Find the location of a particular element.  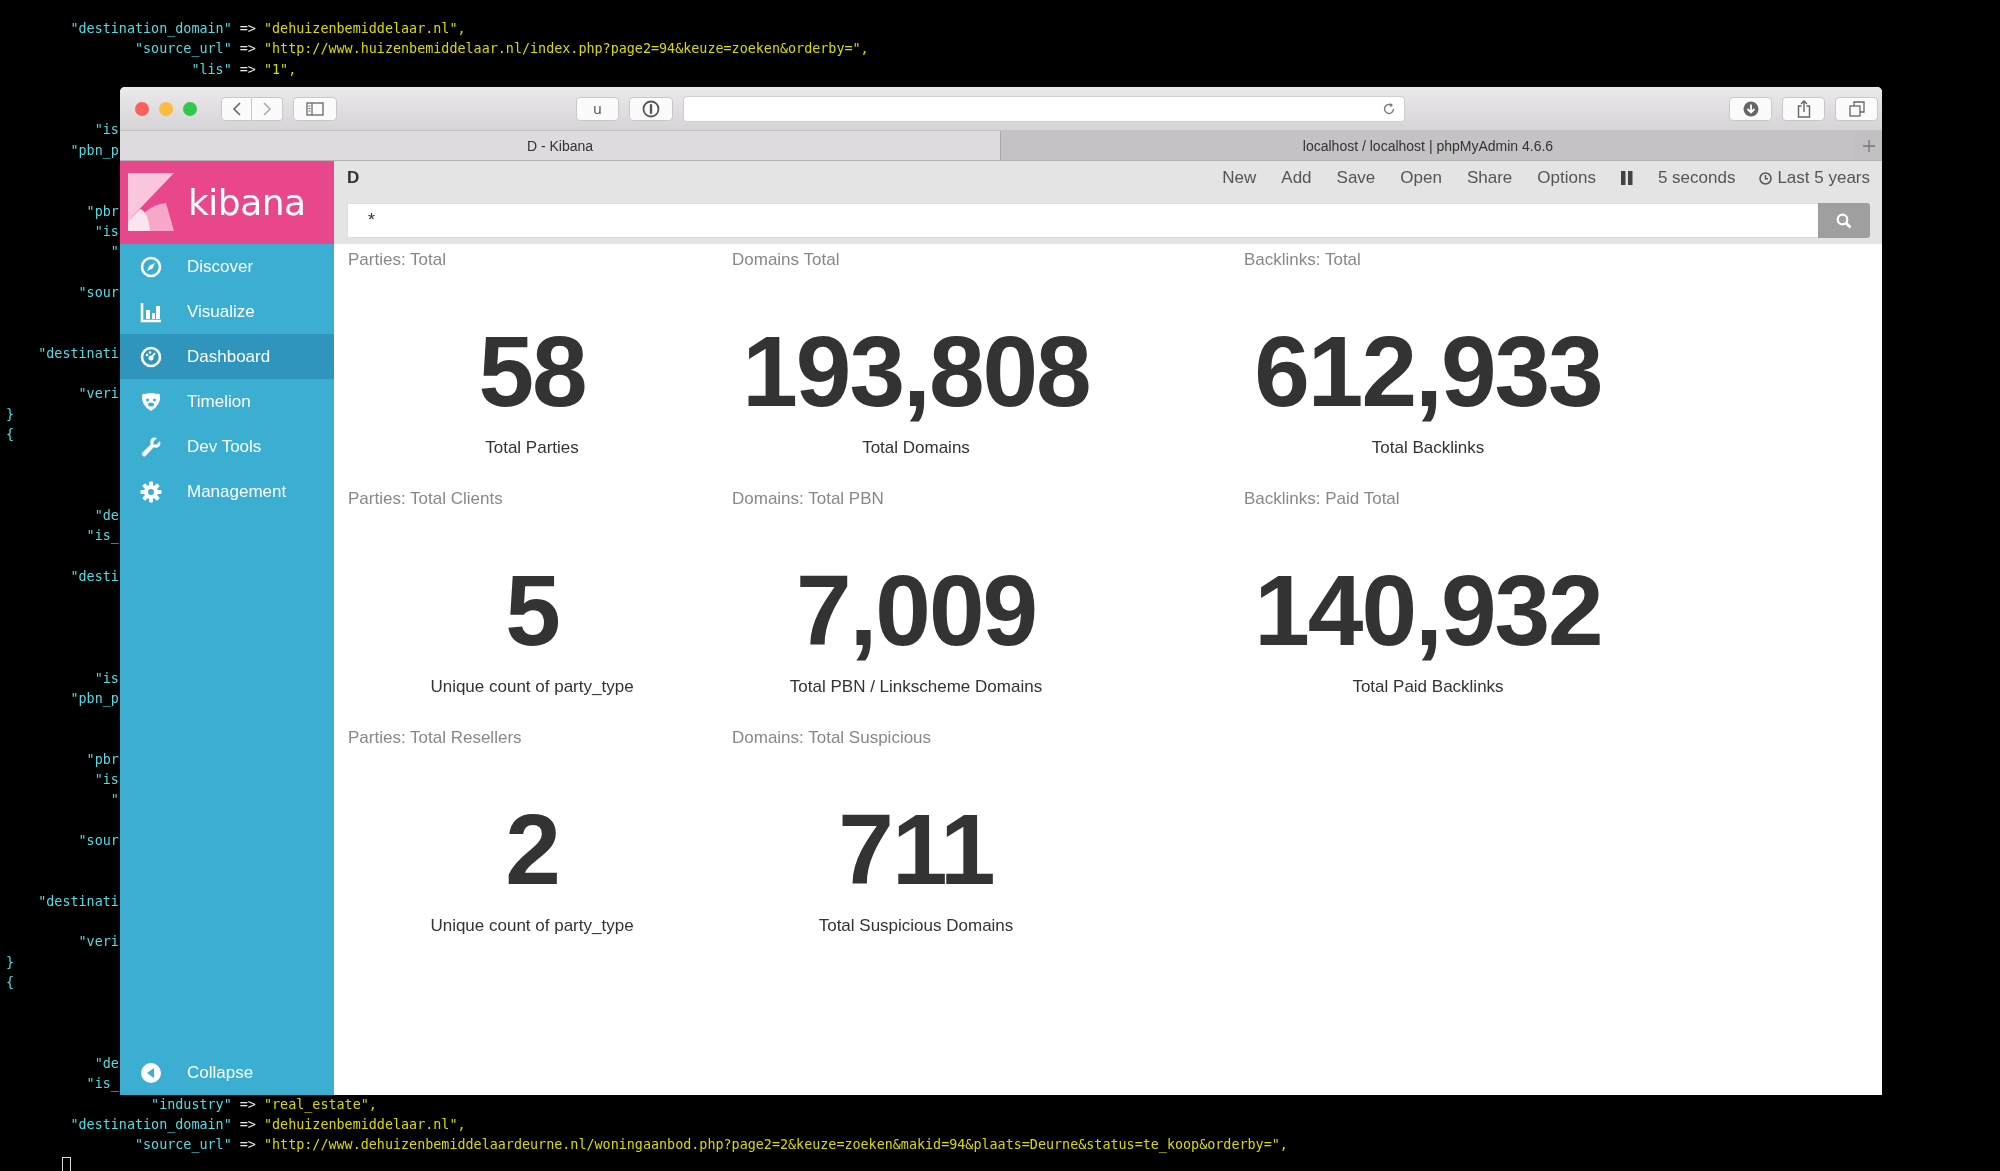

sidebar-button is located at coordinates (315, 108).